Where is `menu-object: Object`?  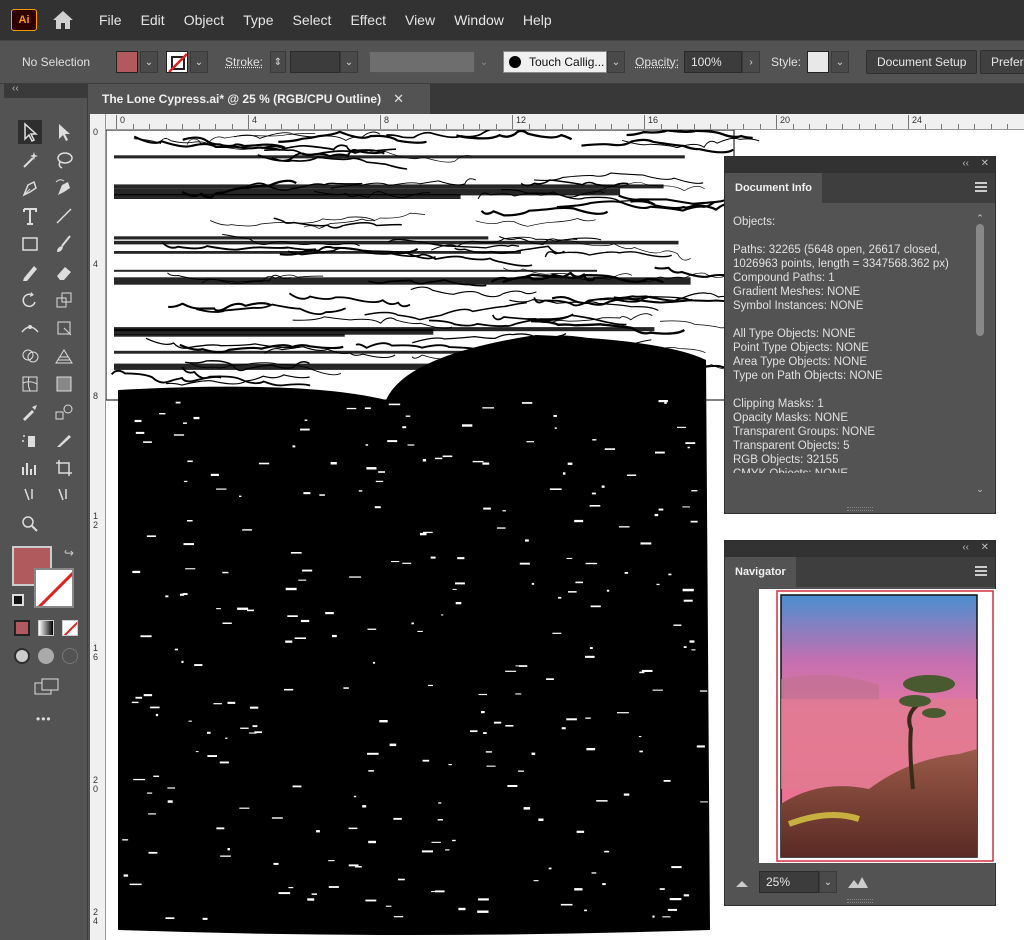 menu-object: Object is located at coordinates (204, 20).